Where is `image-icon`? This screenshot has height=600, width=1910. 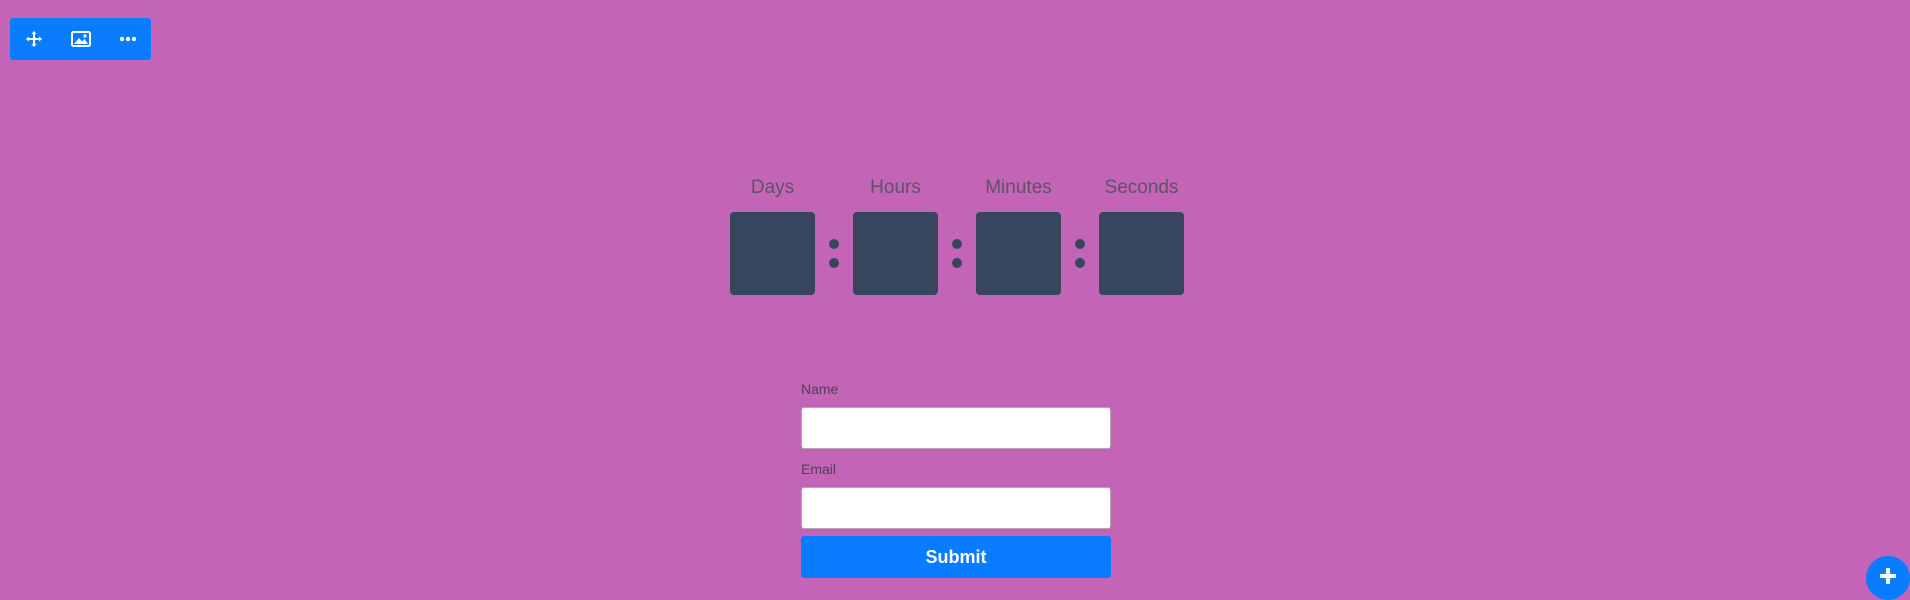
image-icon is located at coordinates (80, 39).